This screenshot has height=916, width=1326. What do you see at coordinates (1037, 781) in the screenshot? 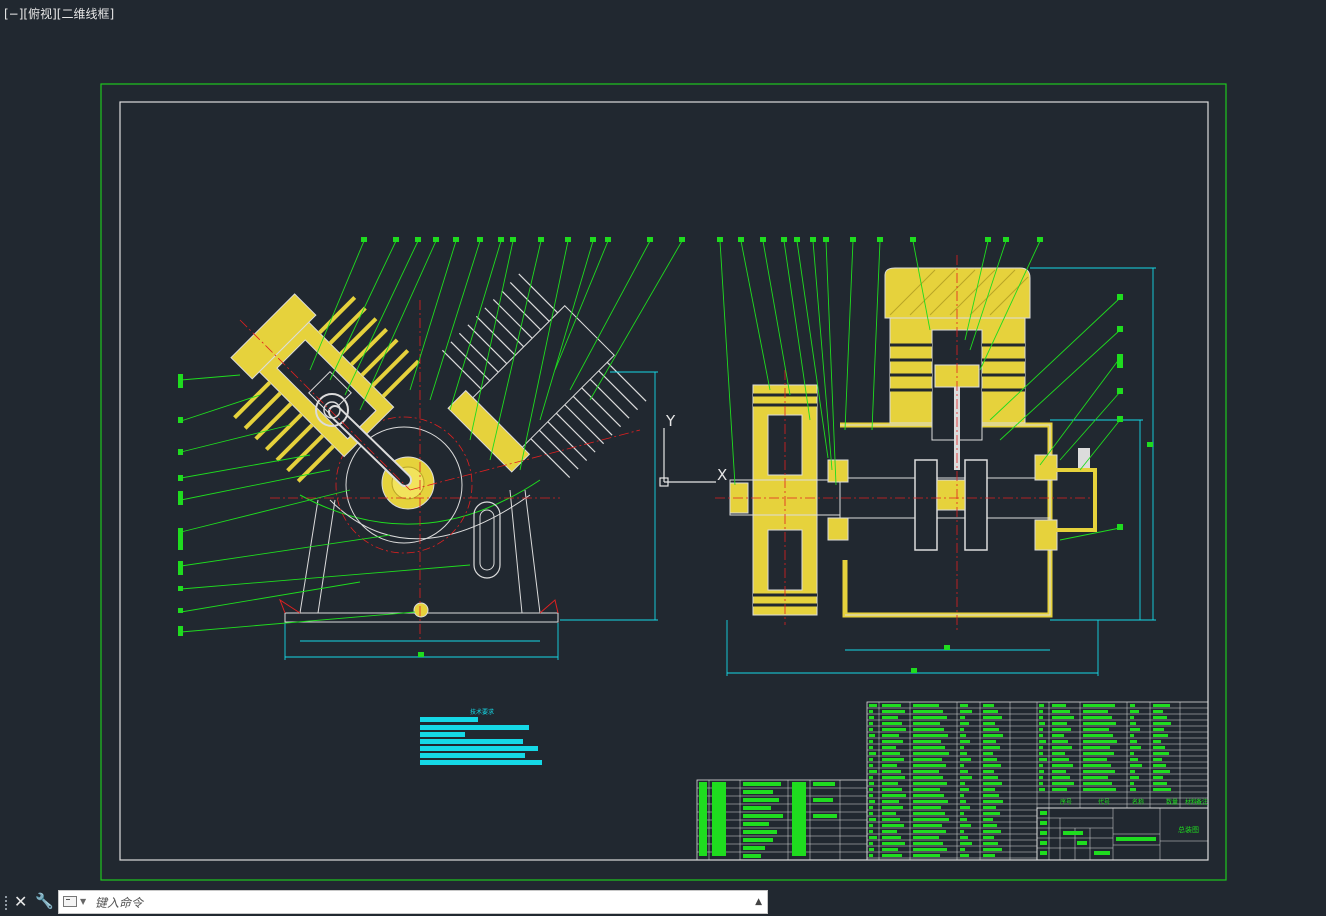
I see `parts-list-upper: 序号 代号 名称 数量 材料 备注` at bounding box center [1037, 781].